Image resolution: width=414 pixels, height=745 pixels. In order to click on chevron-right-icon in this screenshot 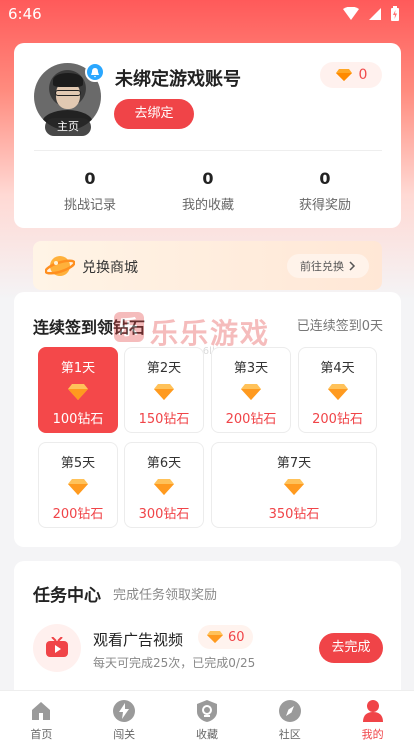, I will do `click(352, 266)`.